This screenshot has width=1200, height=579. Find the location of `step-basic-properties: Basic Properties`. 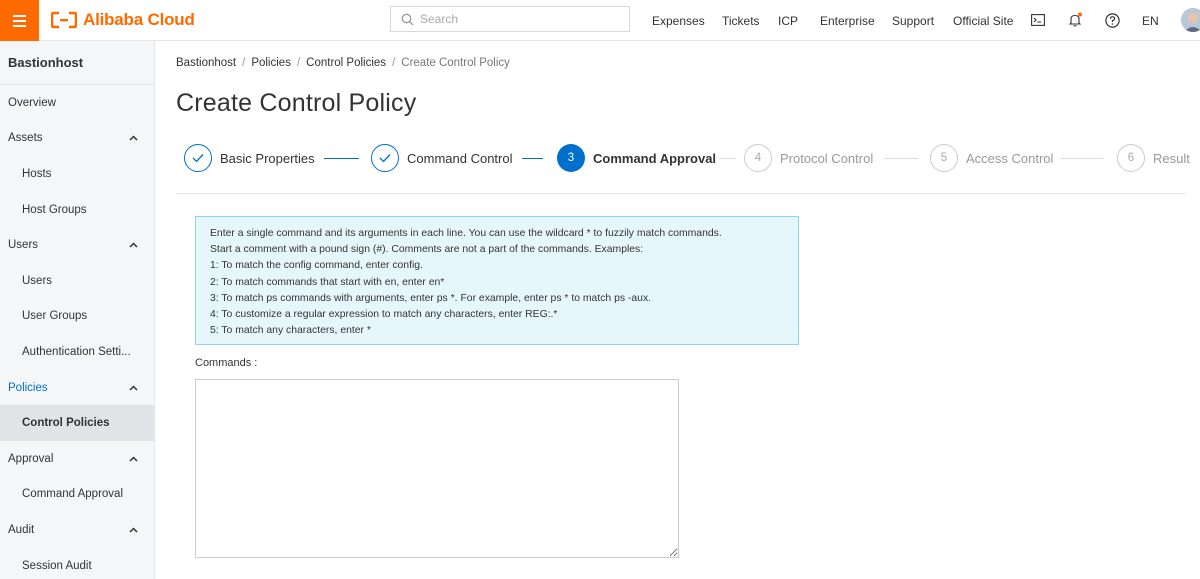

step-basic-properties: Basic Properties is located at coordinates (249, 158).